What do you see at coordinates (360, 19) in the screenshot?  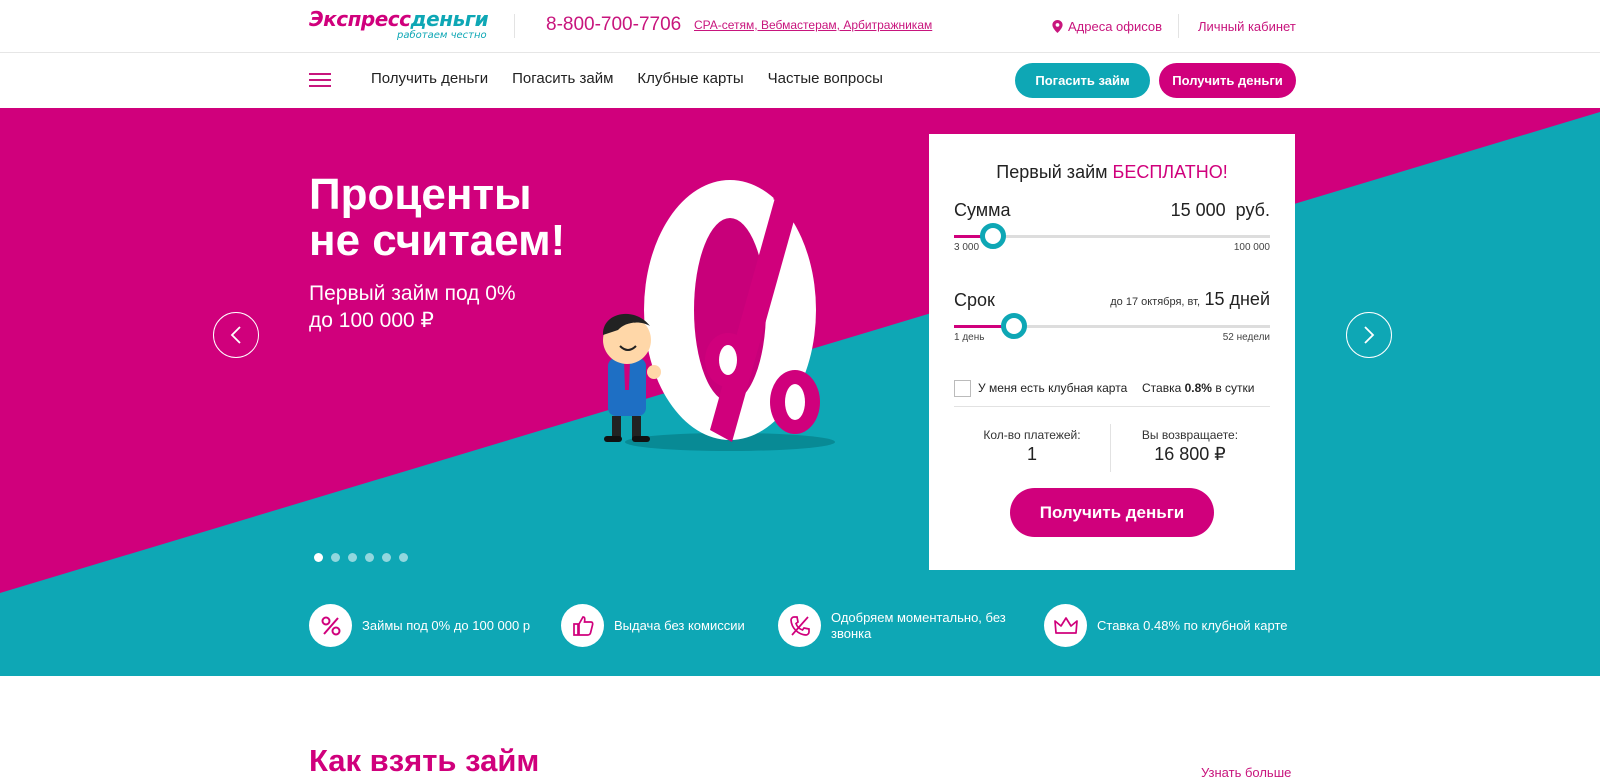 I see `logo-part1: Экспресс` at bounding box center [360, 19].